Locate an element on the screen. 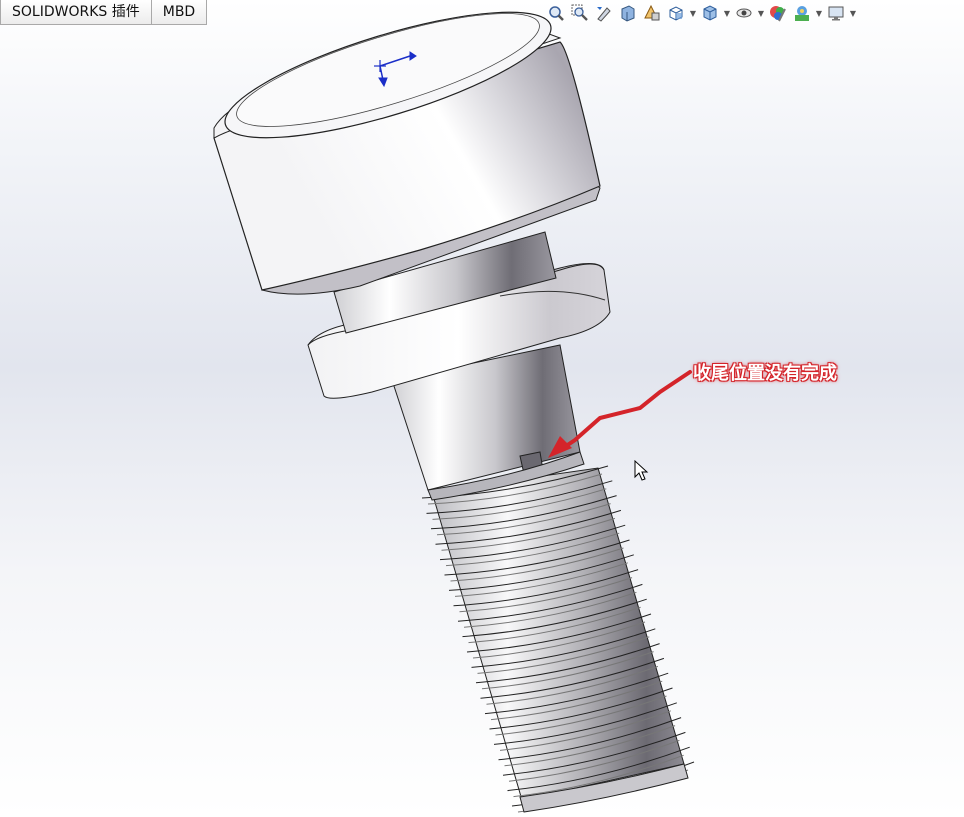  thread-section is located at coordinates (558, 639).